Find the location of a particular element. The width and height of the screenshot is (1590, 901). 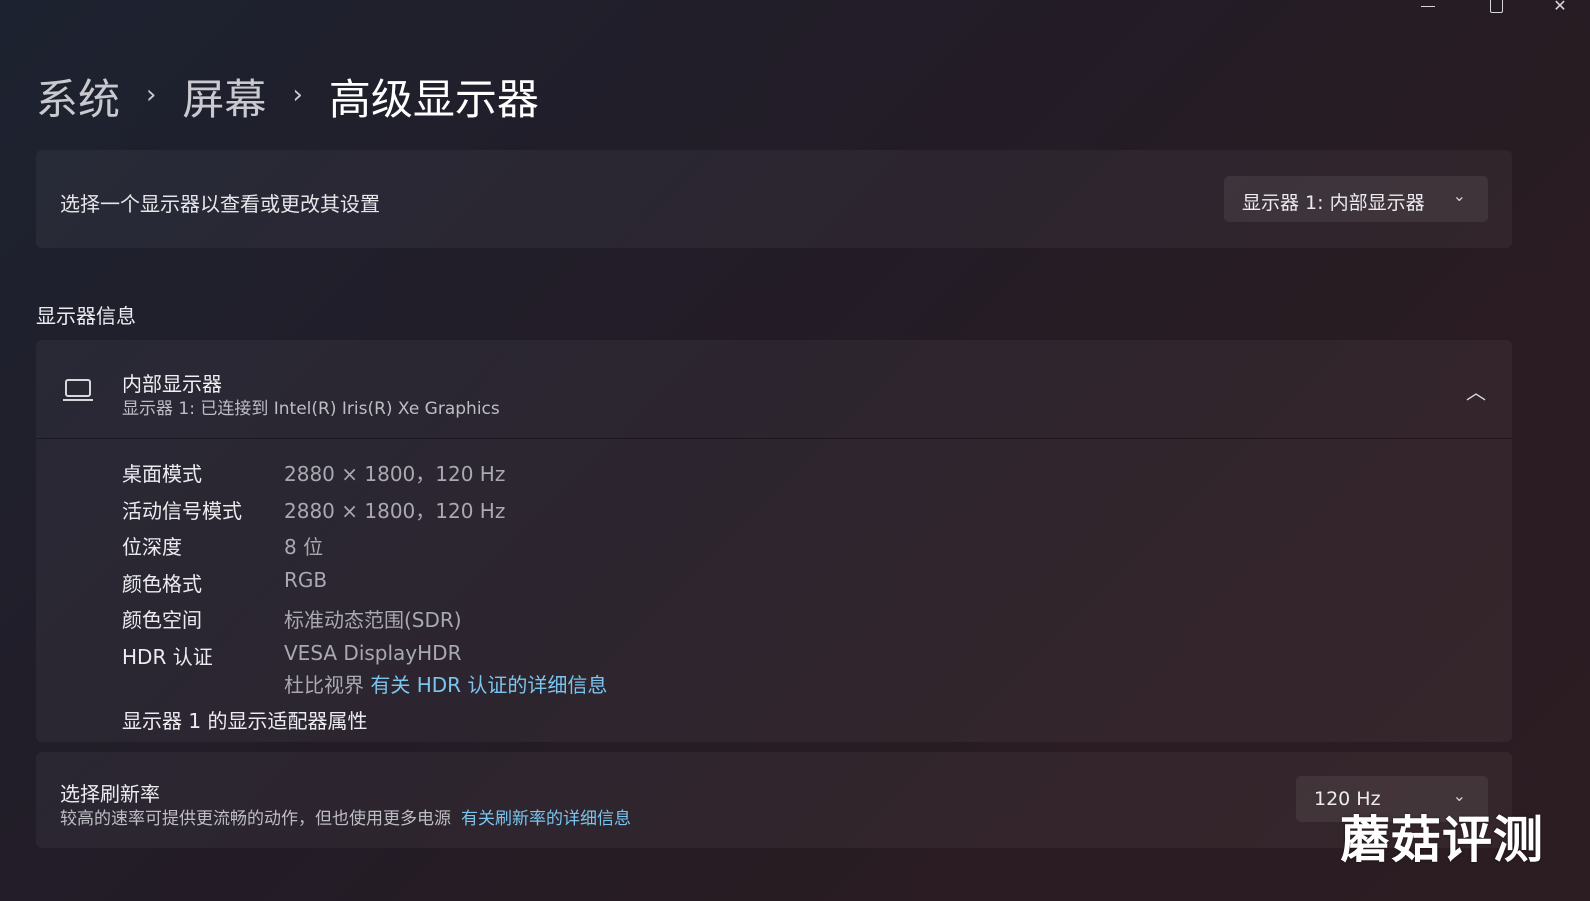

info-row-value: VESA DisplayHDR is located at coordinates (373, 653).